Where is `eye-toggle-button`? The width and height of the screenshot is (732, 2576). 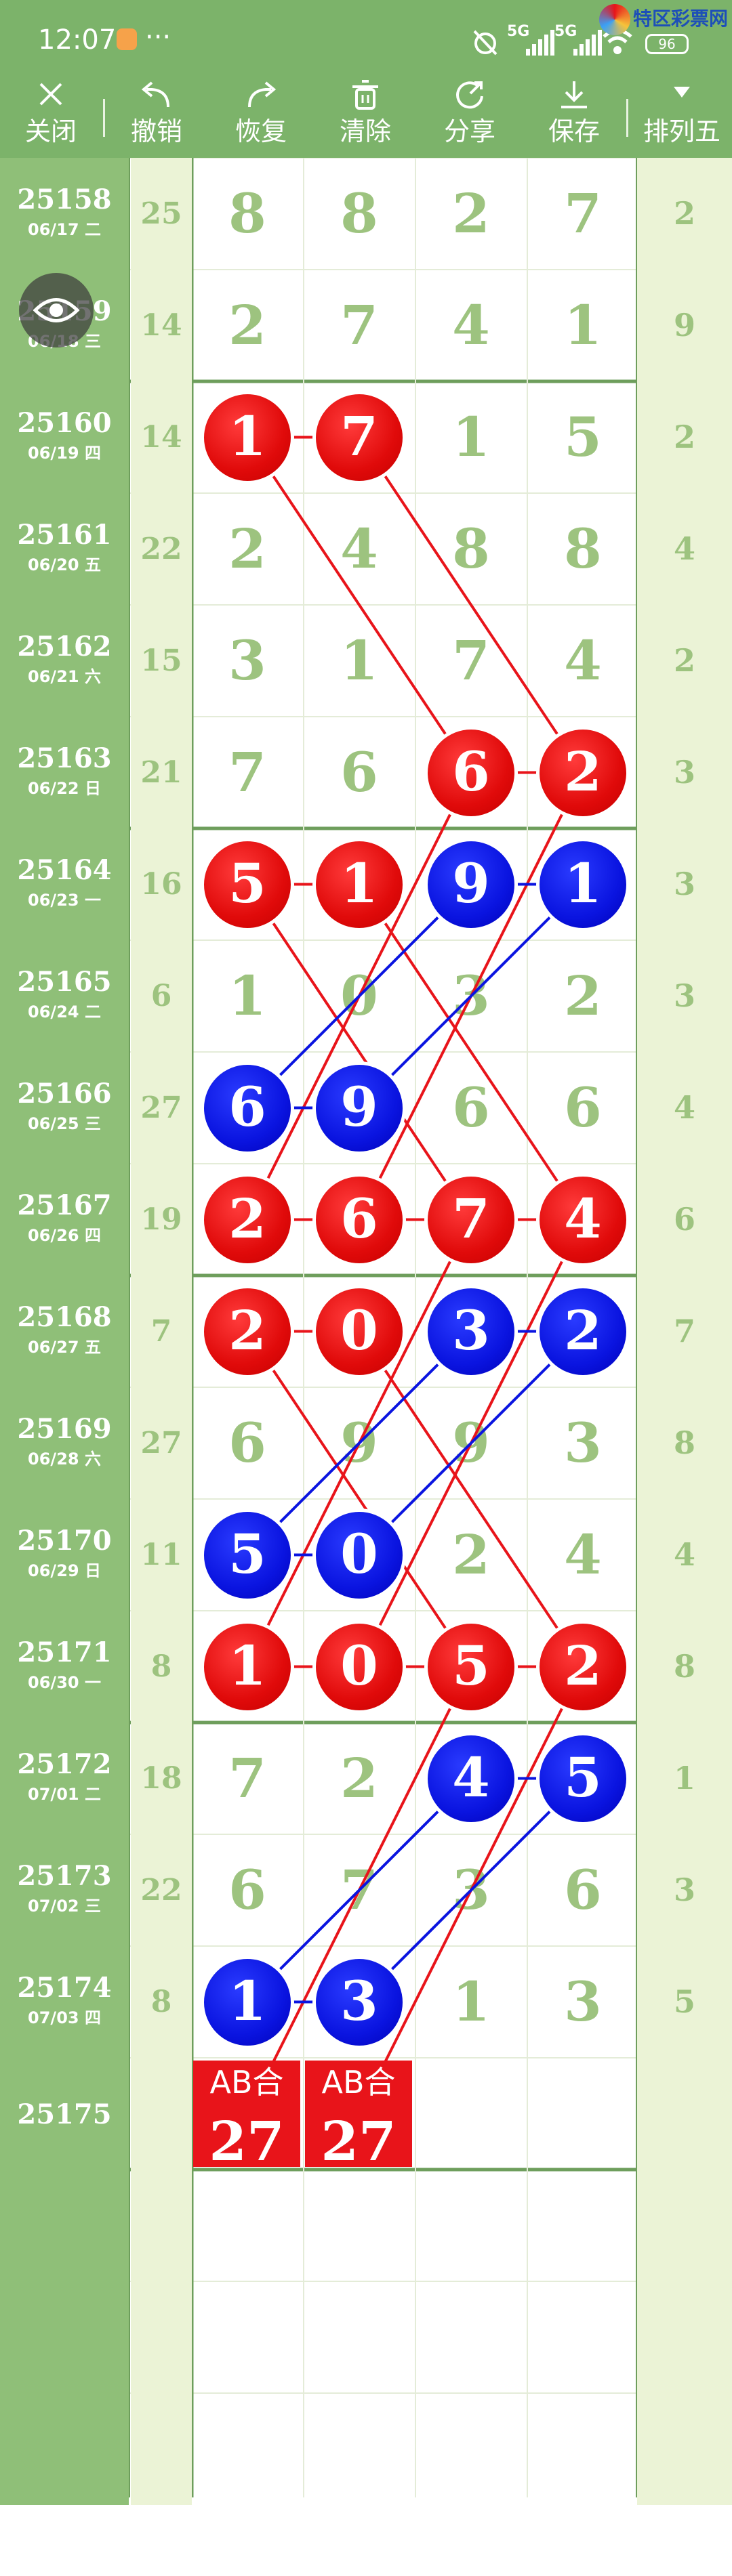 eye-toggle-button is located at coordinates (56, 310).